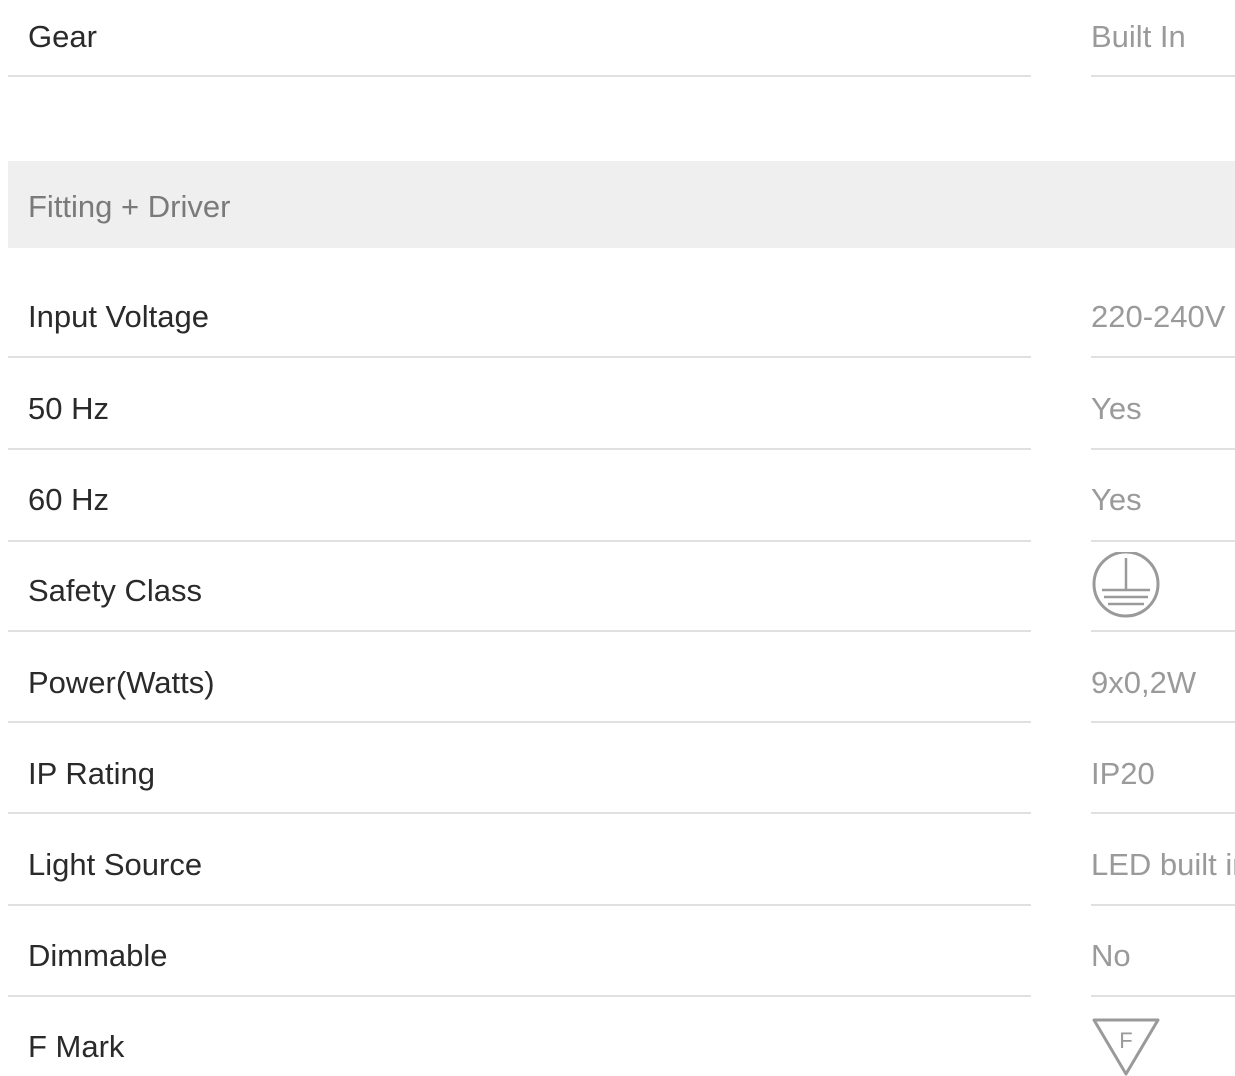 The width and height of the screenshot is (1235, 1076). Describe the element at coordinates (617, 685) in the screenshot. I see `spec-row-power: Power(Watts) 9x0,2W` at that location.